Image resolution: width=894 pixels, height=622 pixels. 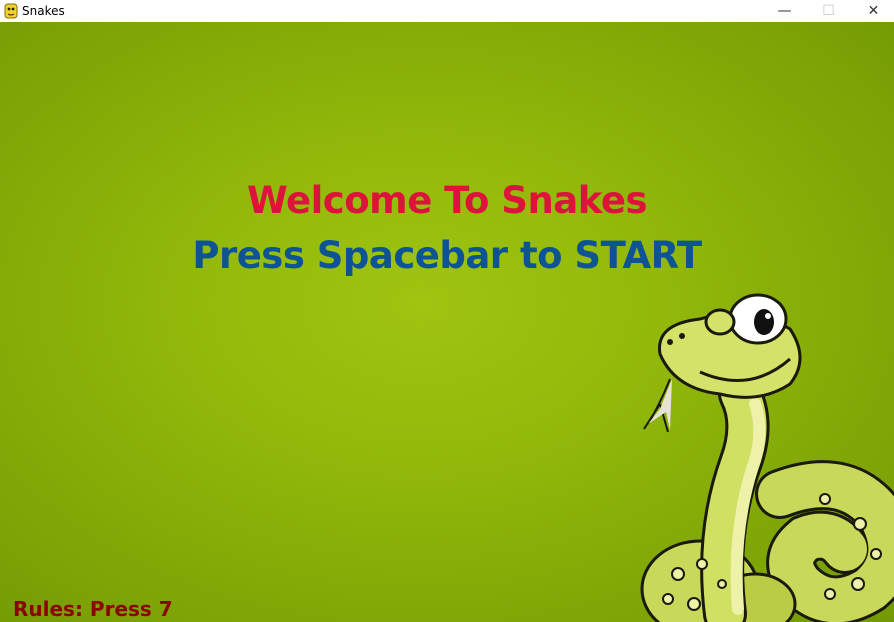 I want to click on maximize-icon: ☐, so click(x=828, y=11).